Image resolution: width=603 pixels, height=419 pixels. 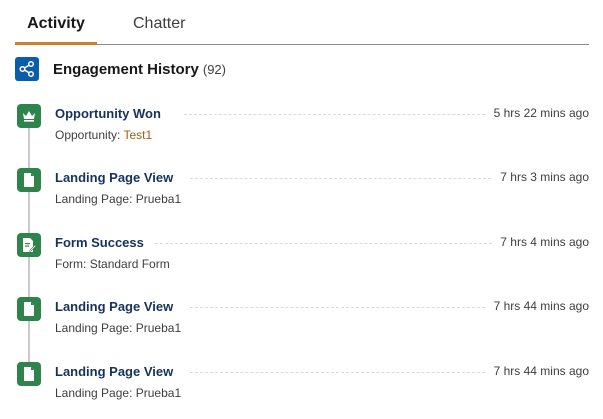 What do you see at coordinates (302, 22) in the screenshot?
I see `tab-bar: Activity Chatter` at bounding box center [302, 22].